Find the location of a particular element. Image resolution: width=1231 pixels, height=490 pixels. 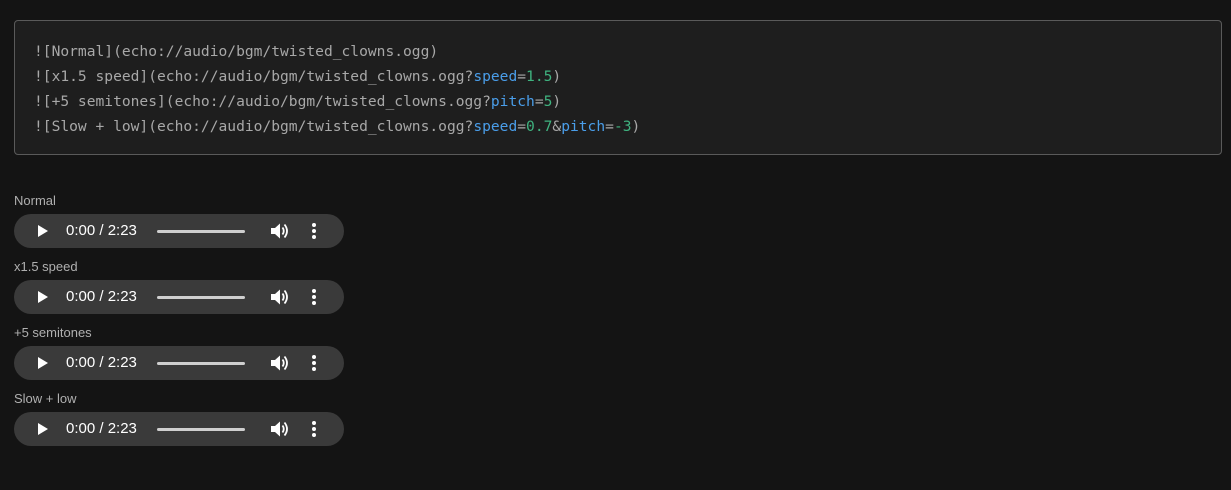

param-value: -3 is located at coordinates (622, 126).